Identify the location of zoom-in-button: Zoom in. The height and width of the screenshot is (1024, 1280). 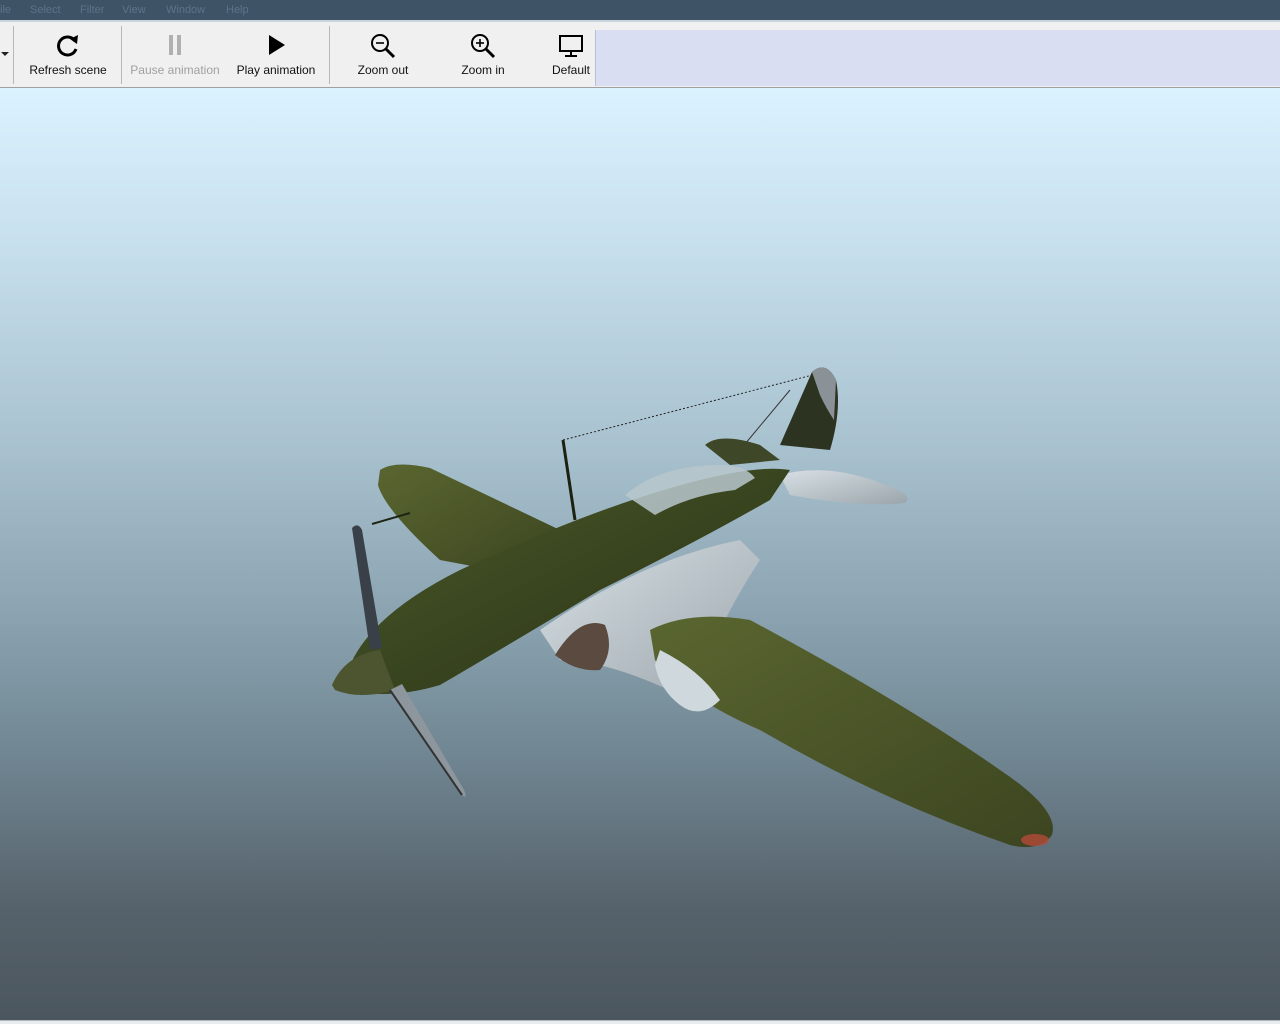
(483, 54).